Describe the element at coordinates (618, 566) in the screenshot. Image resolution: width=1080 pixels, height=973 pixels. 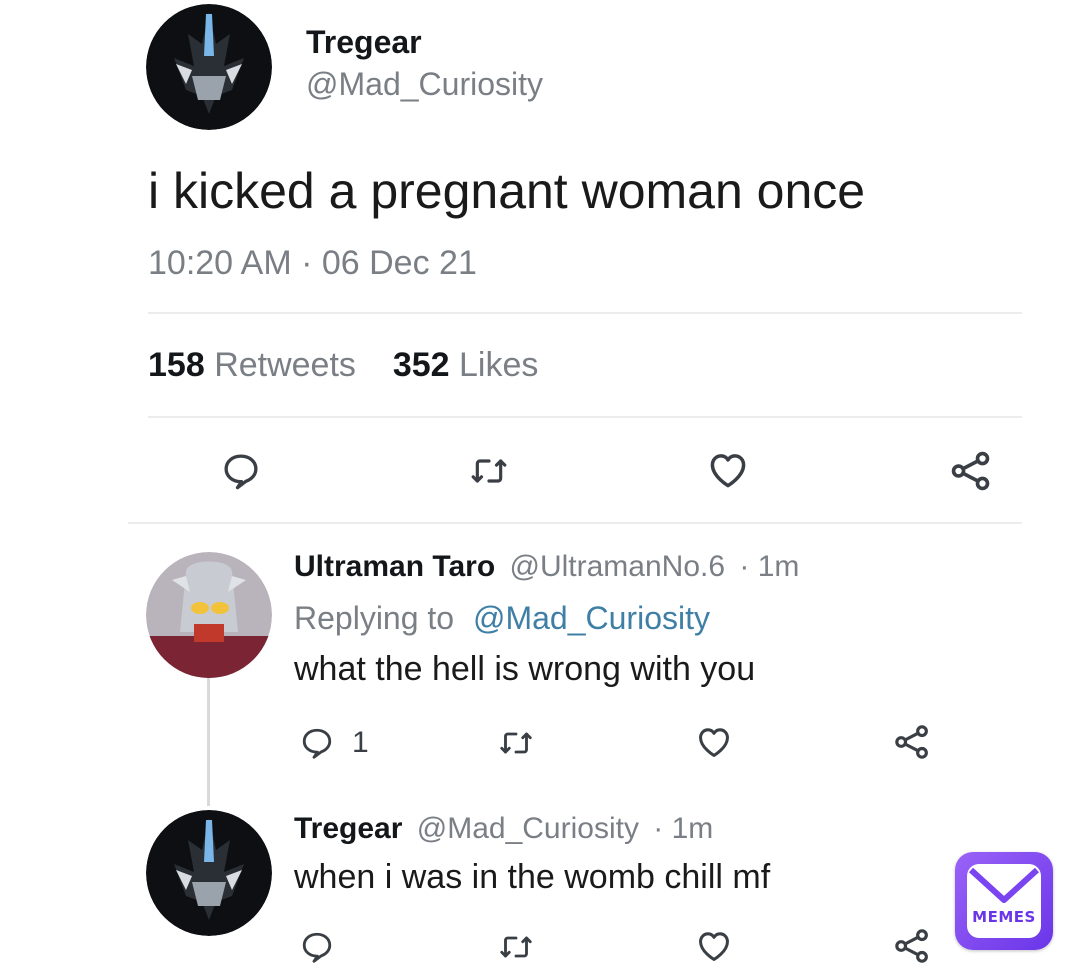
I see `reply-handle: @UltramanNo.6` at that location.